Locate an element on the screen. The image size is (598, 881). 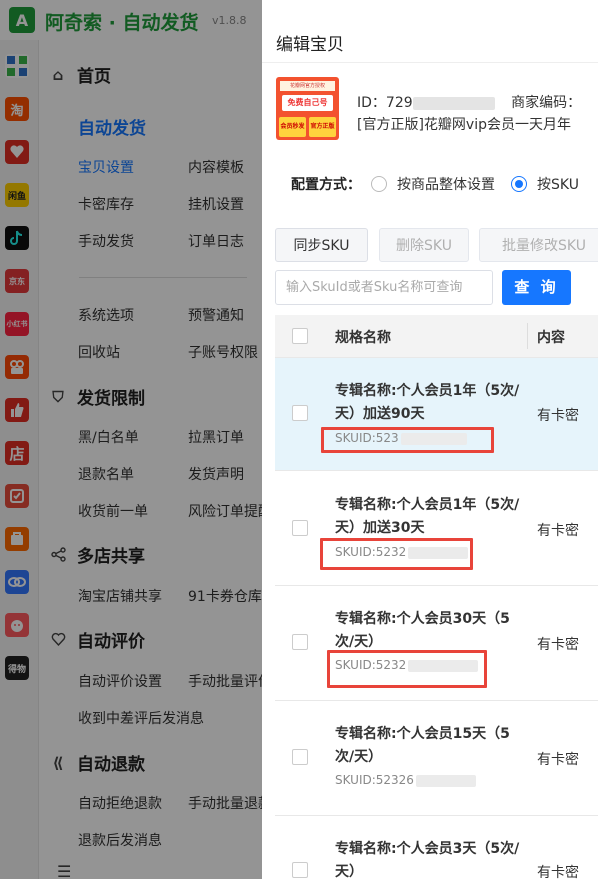
sku-name: 专辑名称:个人会员30天（5次/天） is located at coordinates (422, 630).